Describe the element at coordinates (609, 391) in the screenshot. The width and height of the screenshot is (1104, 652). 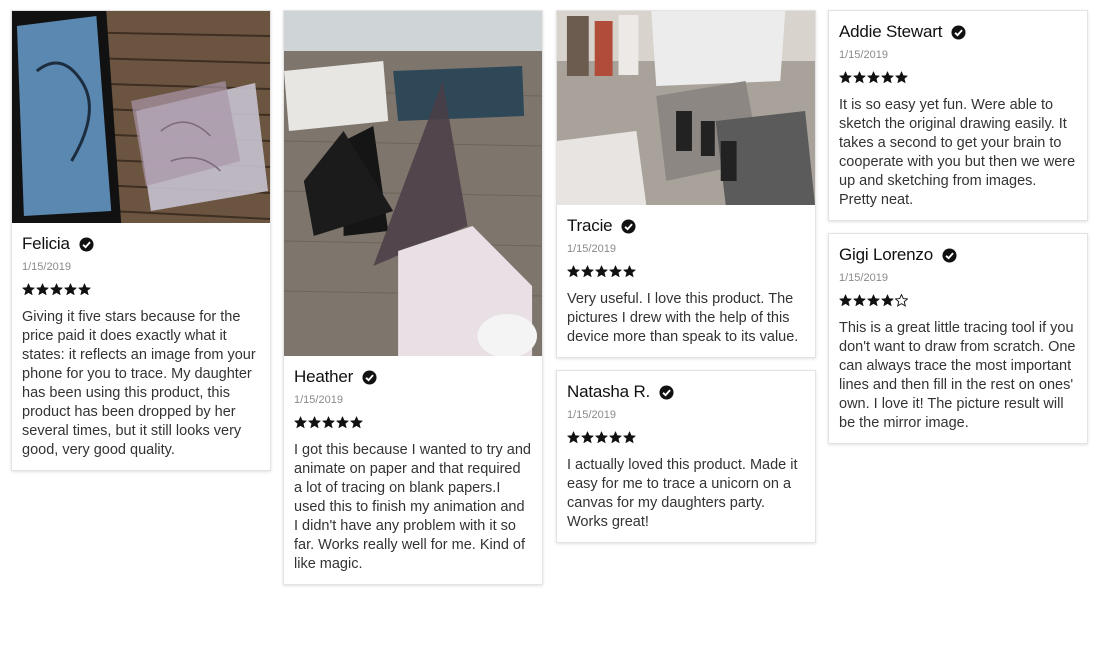
I see `reviewer-name: Natasha R.` at that location.